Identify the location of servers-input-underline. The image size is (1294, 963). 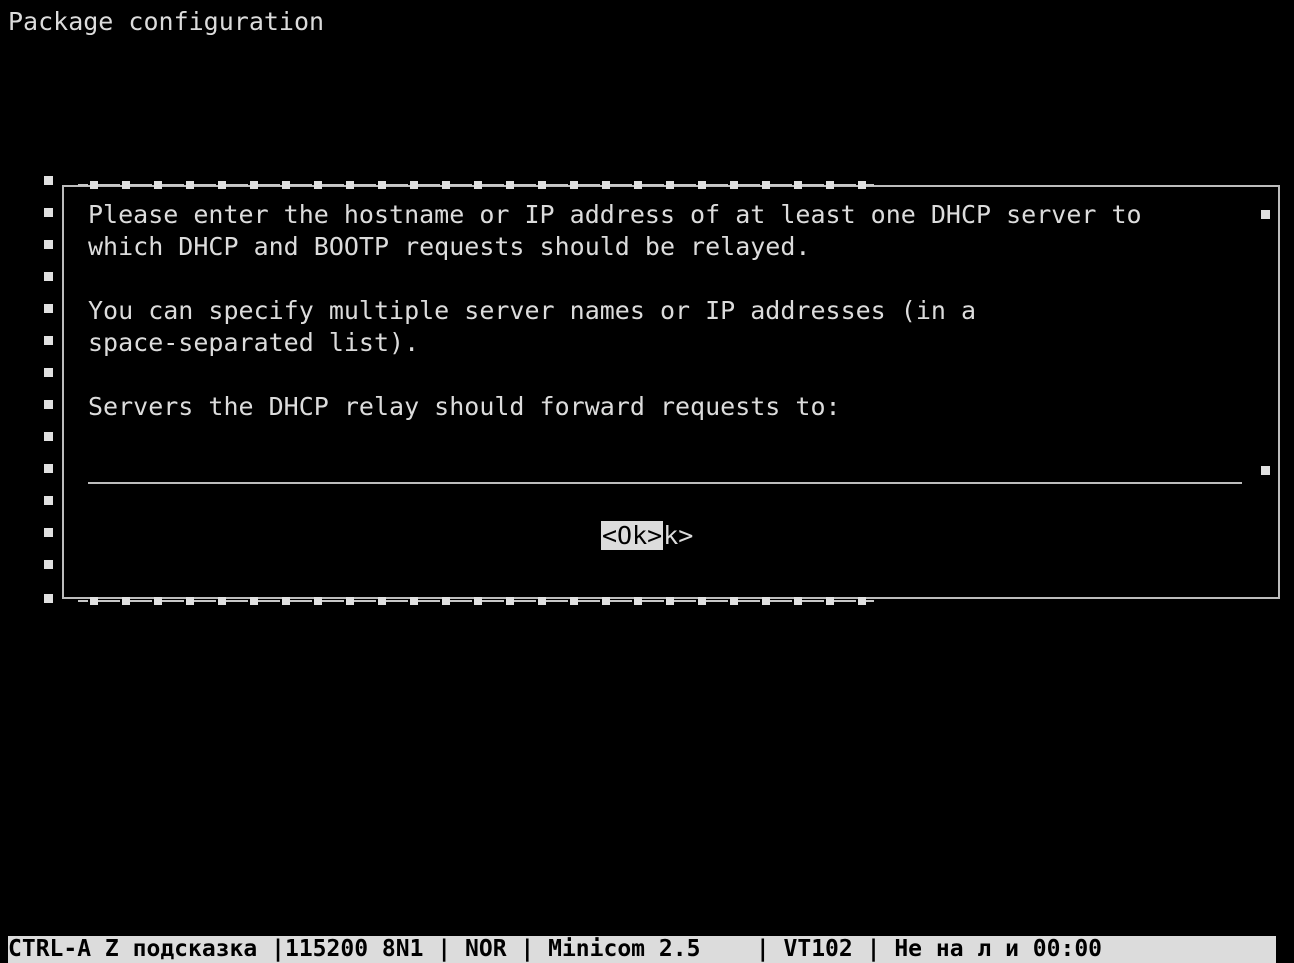
(665, 483).